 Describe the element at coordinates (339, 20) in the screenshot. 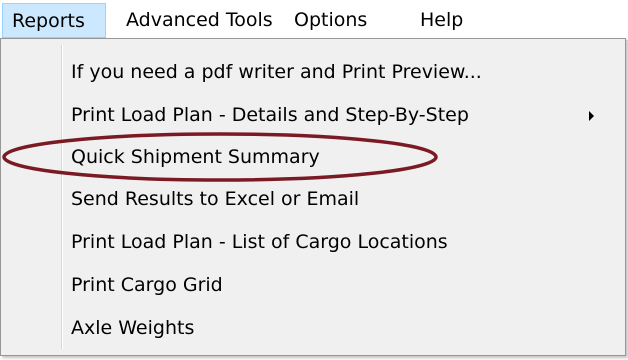

I see `menu-options: Options` at that location.